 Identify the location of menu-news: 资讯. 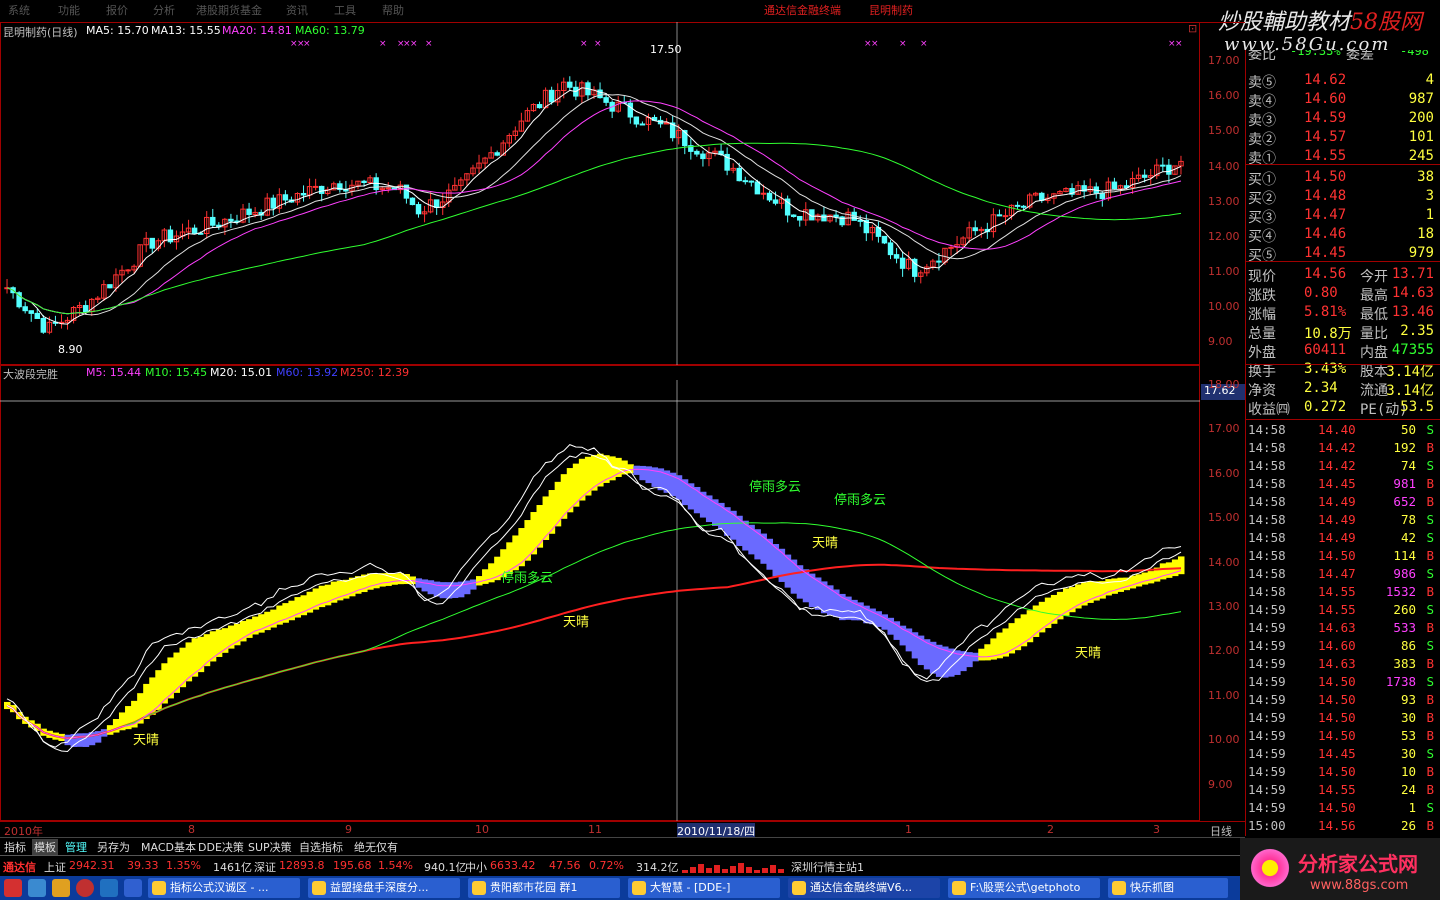
(297, 10).